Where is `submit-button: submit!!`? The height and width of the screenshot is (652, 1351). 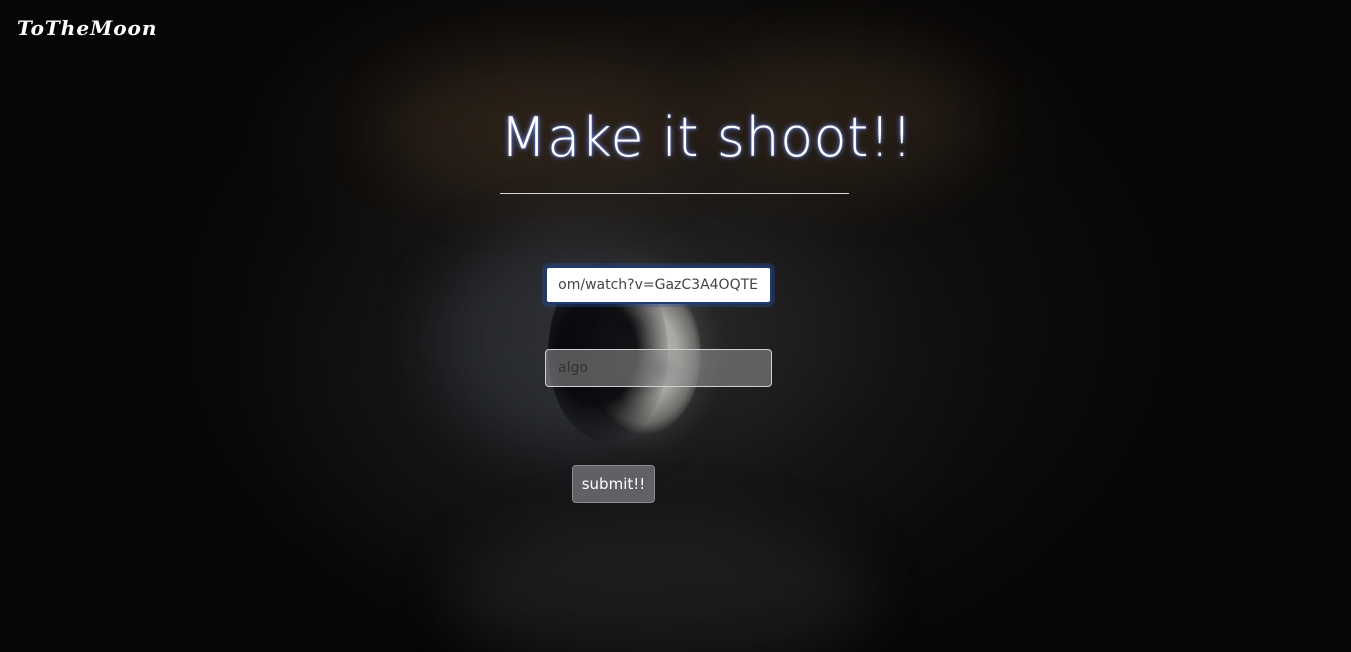 submit-button: submit!! is located at coordinates (613, 484).